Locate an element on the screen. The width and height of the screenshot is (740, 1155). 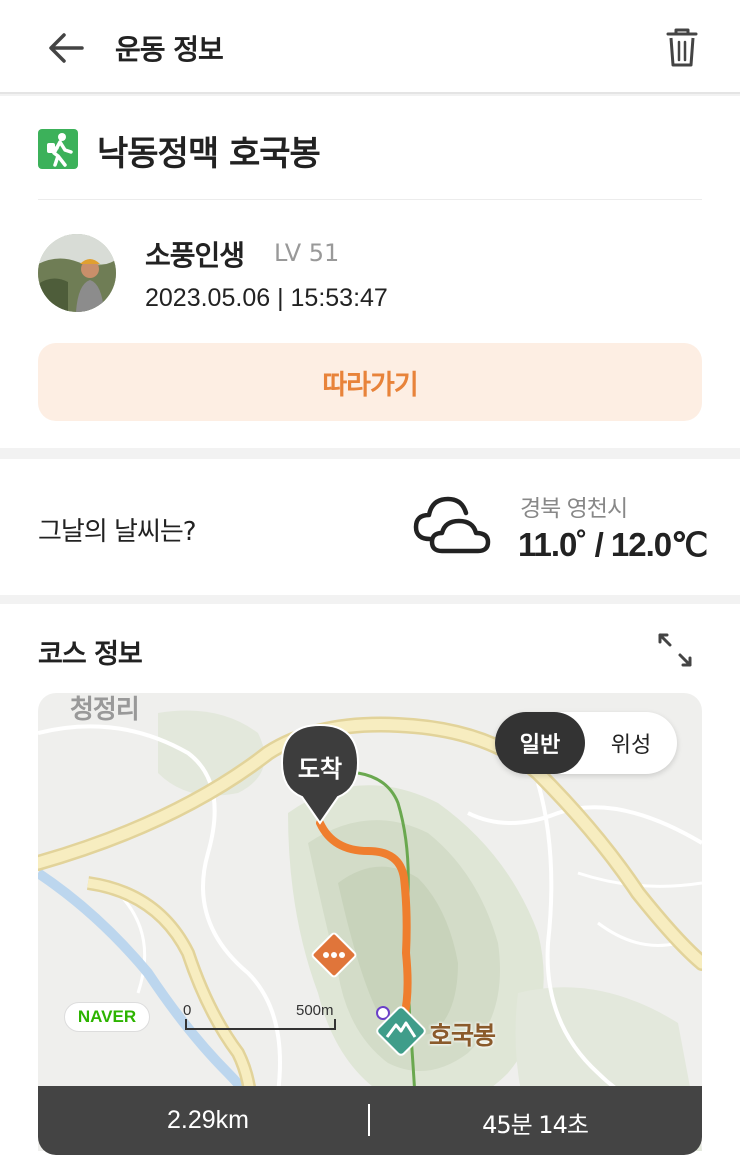
follow-button: 따라가기 is located at coordinates (370, 382).